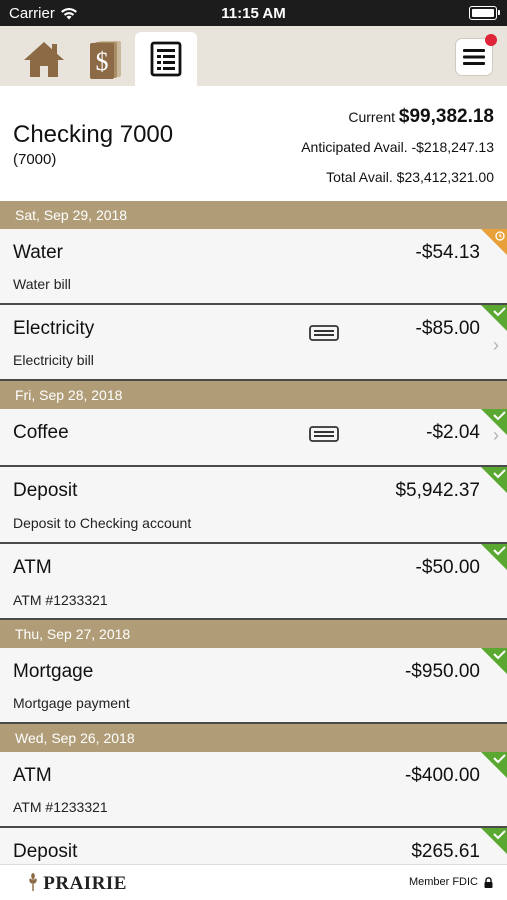 The image size is (507, 900). I want to click on fdic-label: Member FDIC, so click(443, 882).